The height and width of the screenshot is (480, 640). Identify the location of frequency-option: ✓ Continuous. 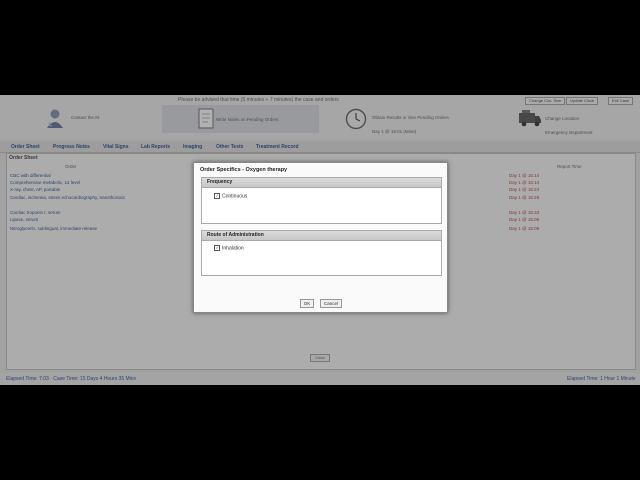
(230, 196).